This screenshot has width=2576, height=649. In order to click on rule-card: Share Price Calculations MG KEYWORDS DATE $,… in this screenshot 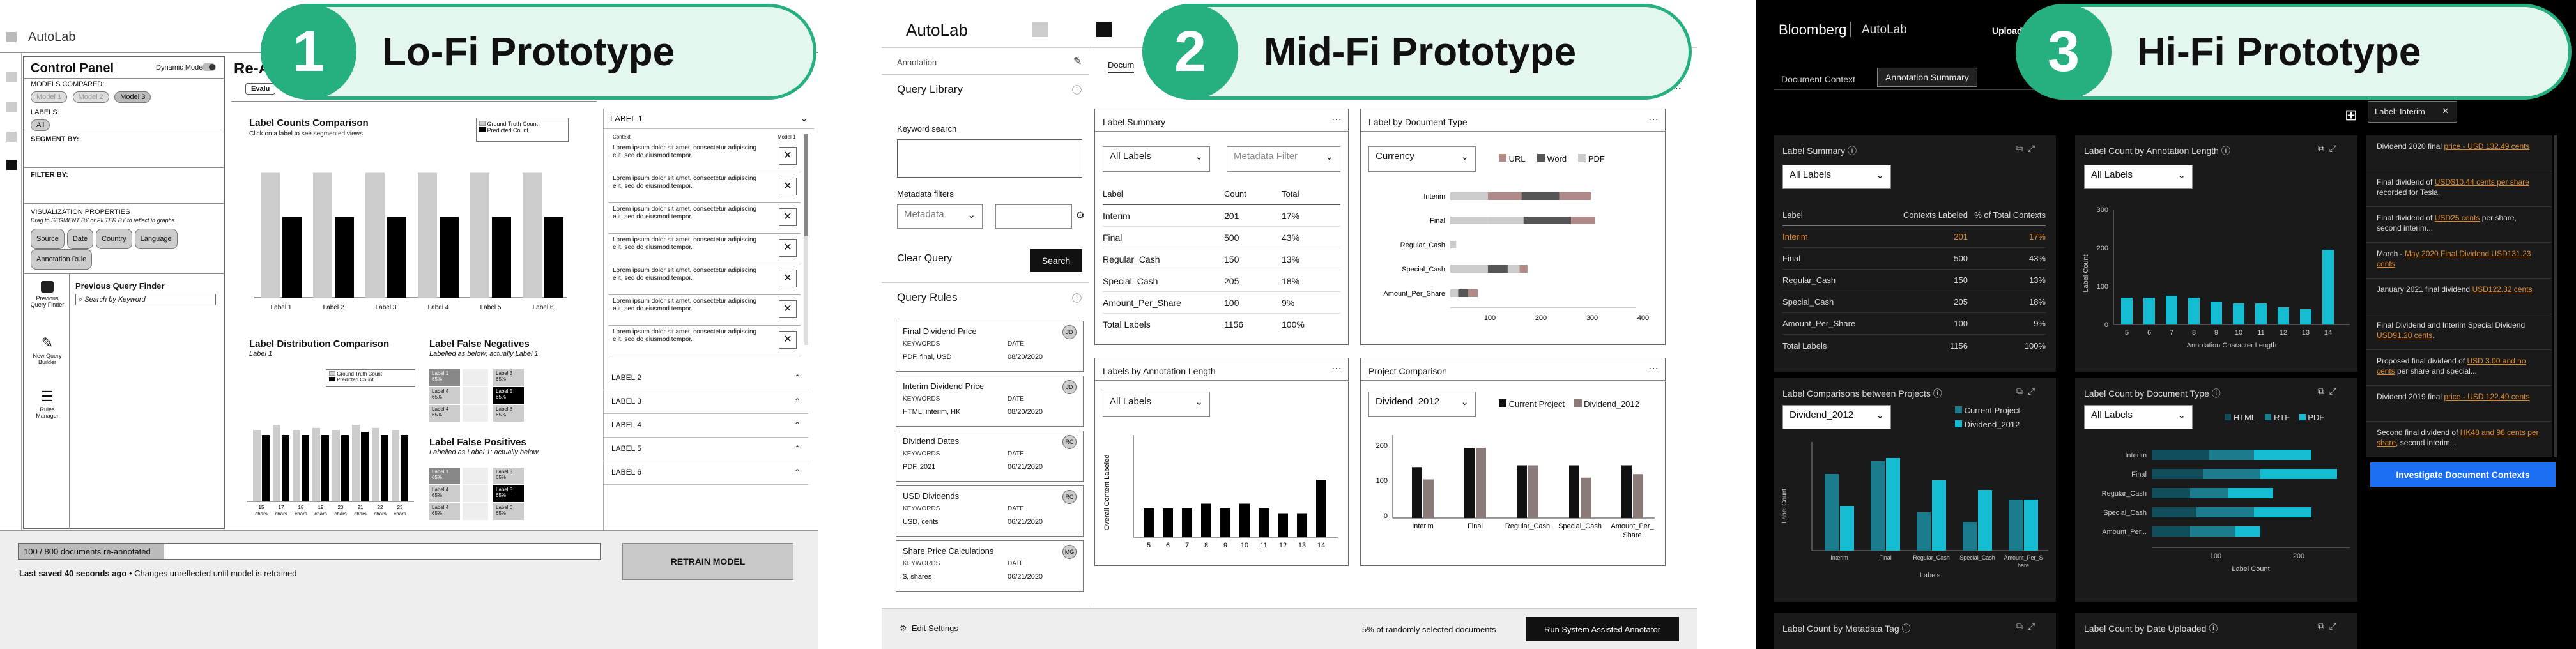, I will do `click(990, 566)`.